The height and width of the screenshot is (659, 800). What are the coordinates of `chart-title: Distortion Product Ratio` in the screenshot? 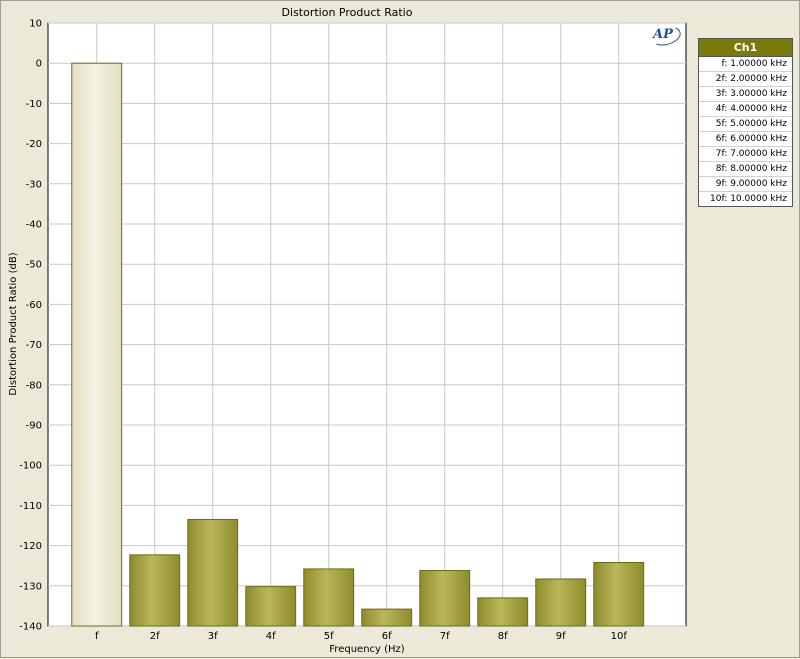 It's located at (347, 12).